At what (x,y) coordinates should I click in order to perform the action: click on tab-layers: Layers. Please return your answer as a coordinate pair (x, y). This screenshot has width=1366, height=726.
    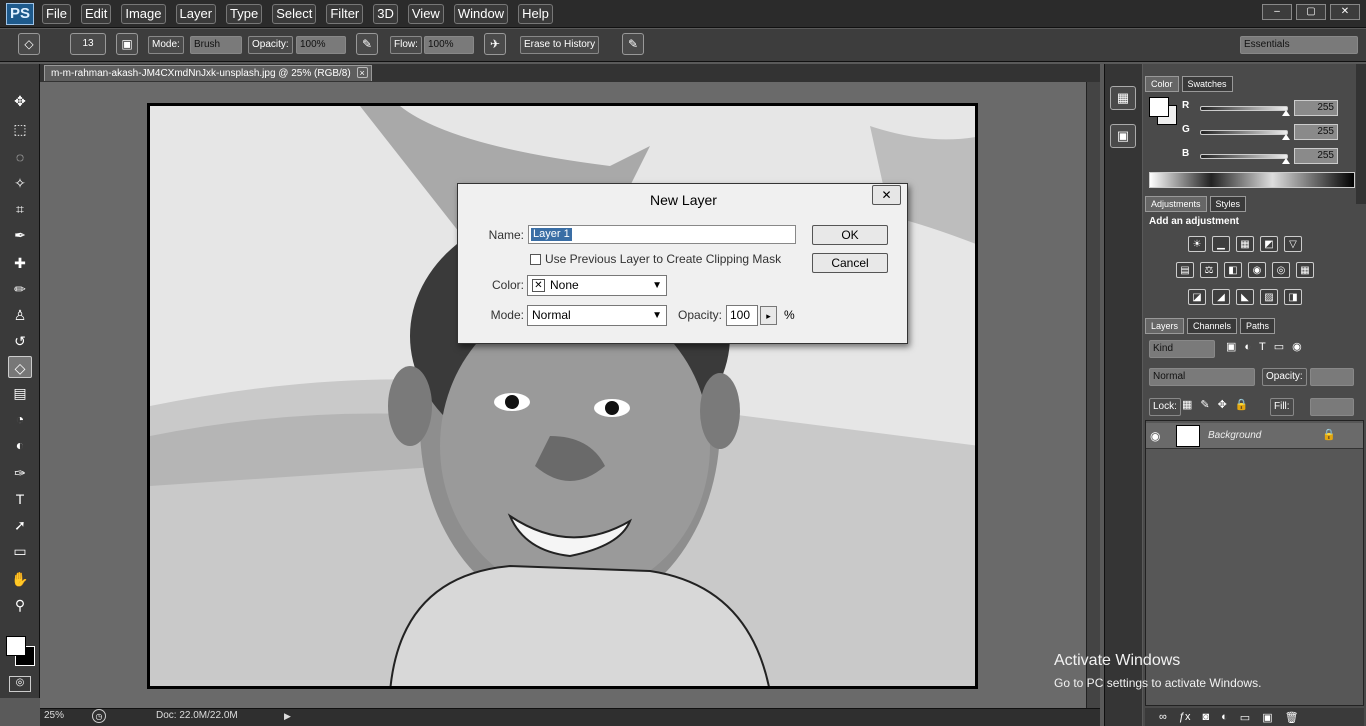
    Looking at the image, I should click on (1165, 326).